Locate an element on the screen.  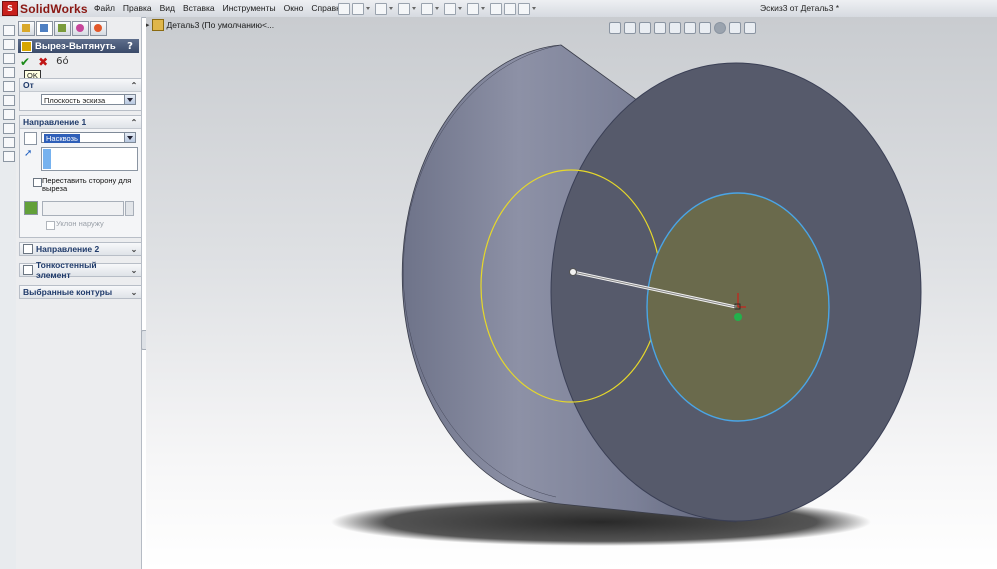
draft-outward-label: Уклон наружу is located at coordinates (80, 223).